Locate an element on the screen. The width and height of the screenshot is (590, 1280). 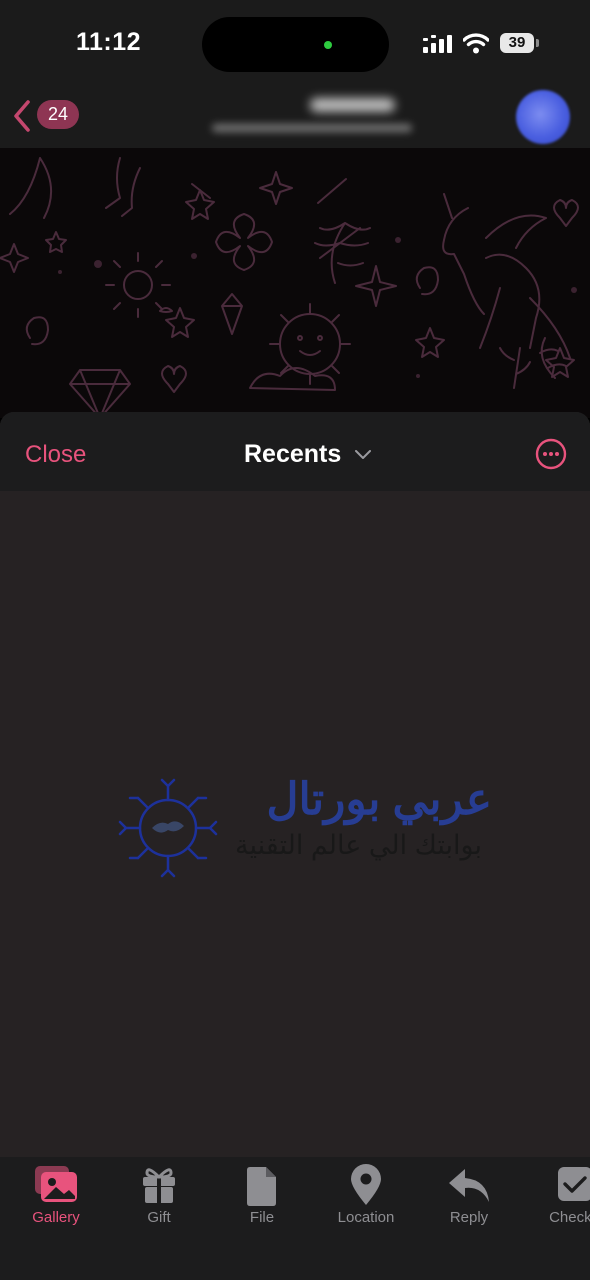
wifi-icon is located at coordinates (476, 43).